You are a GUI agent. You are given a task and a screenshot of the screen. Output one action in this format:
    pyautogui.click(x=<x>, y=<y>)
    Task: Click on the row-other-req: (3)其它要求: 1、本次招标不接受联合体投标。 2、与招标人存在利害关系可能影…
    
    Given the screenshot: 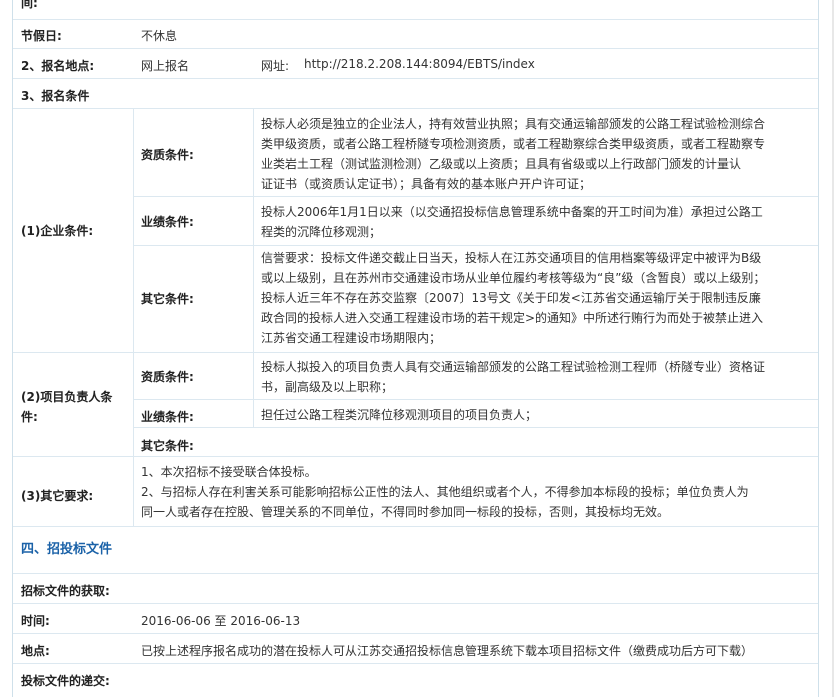 What is the action you would take?
    pyautogui.click(x=415, y=492)
    